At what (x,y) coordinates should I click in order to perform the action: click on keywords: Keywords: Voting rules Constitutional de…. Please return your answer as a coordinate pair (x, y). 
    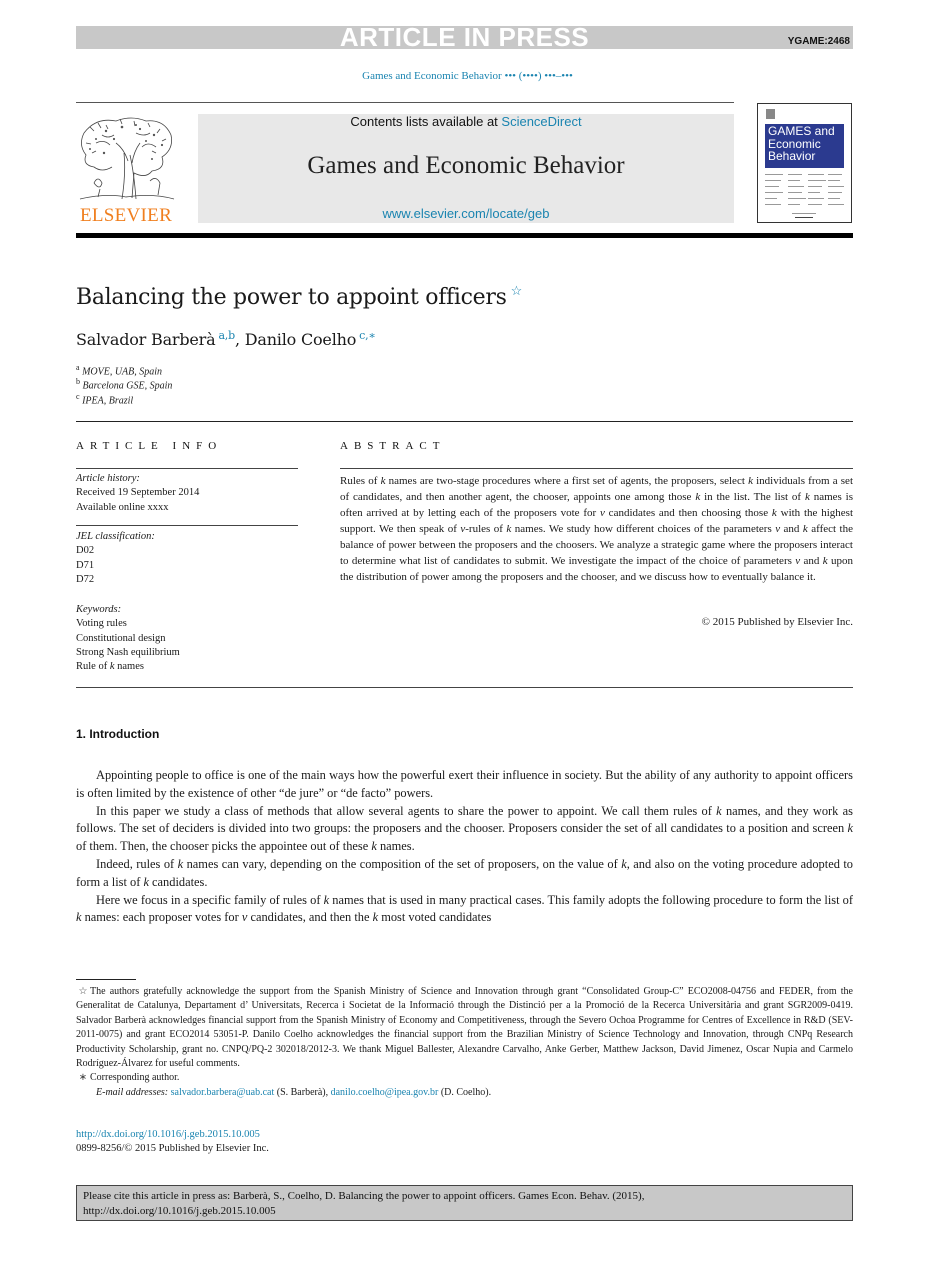
    Looking at the image, I should click on (128, 638).